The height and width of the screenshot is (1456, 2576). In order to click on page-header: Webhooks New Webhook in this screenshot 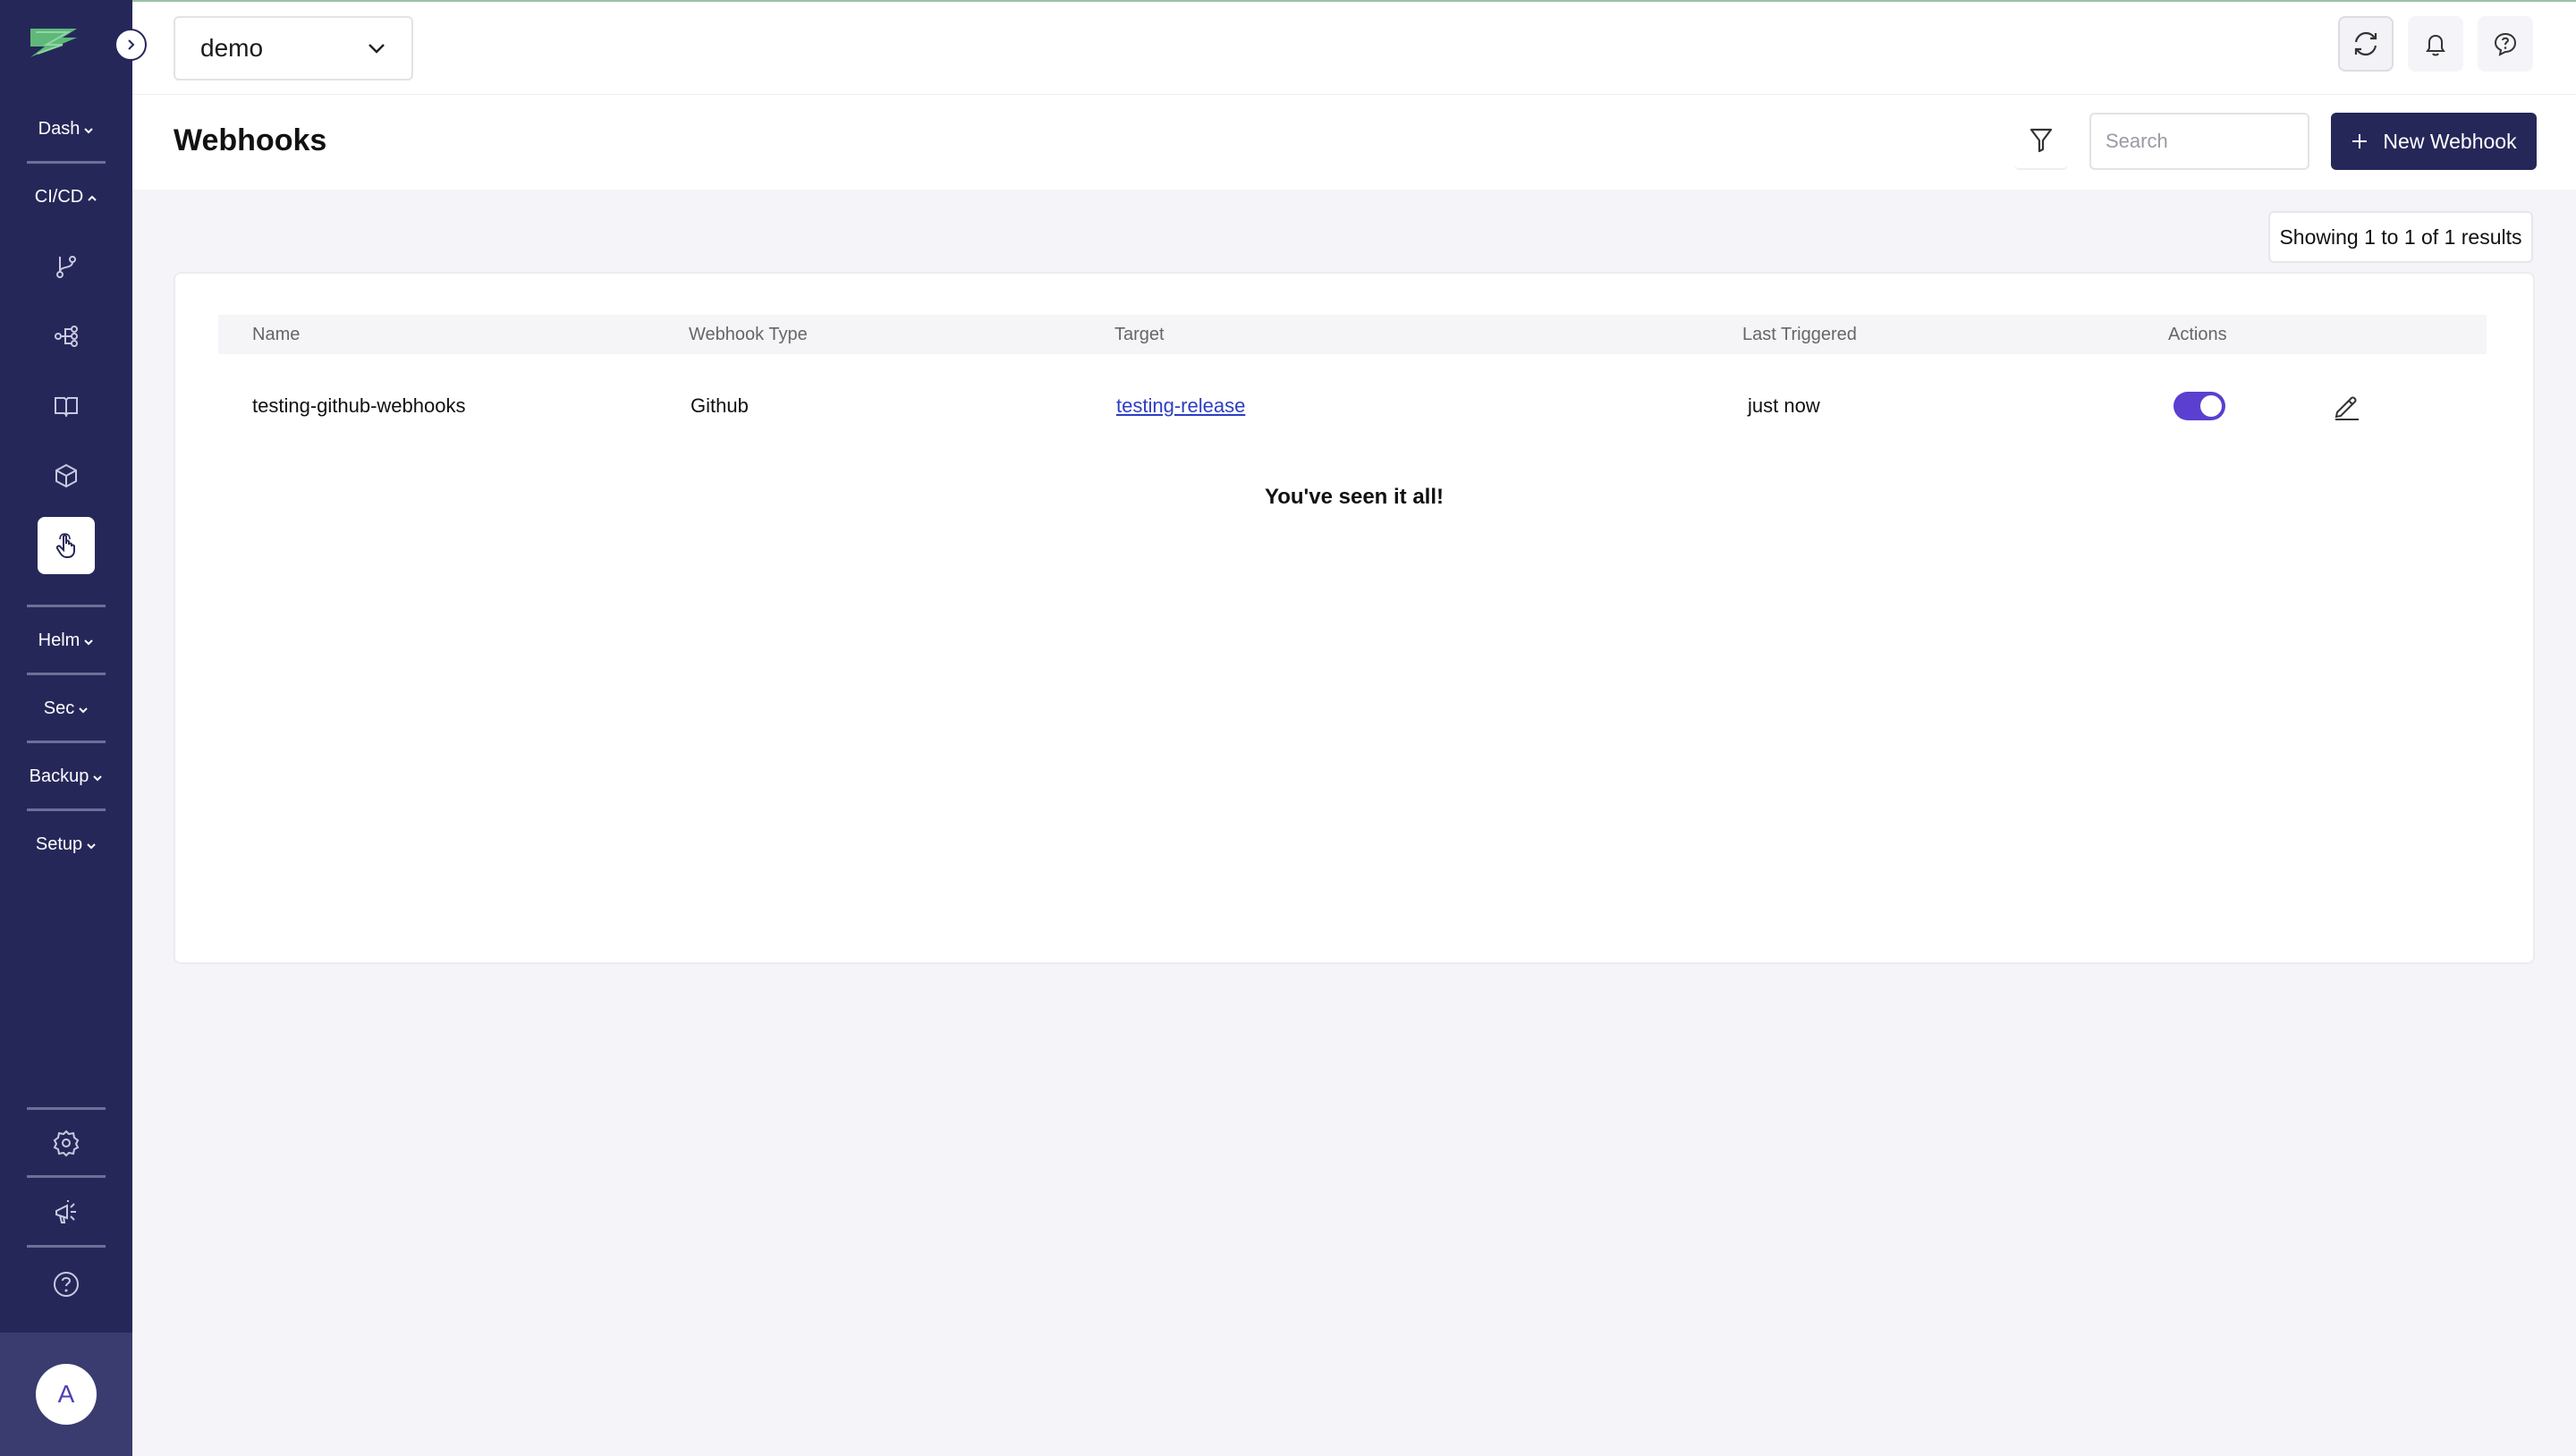, I will do `click(1354, 142)`.